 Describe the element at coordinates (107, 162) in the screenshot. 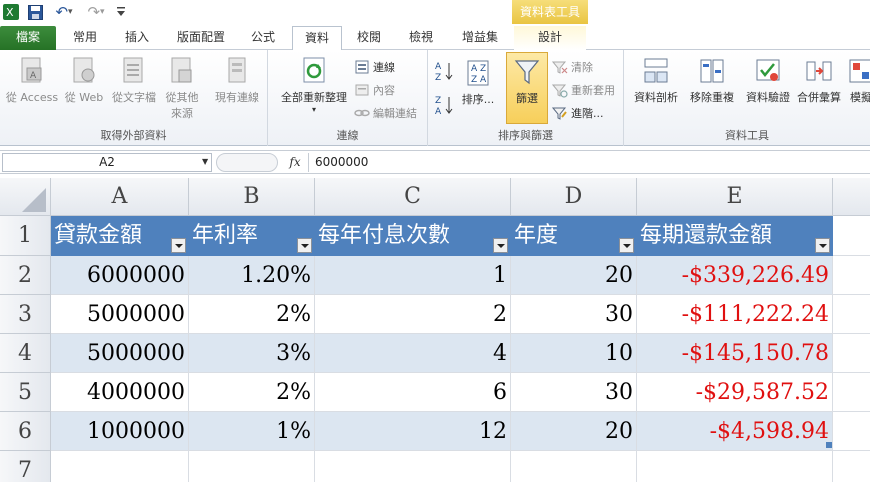

I see `name-box: A2` at that location.